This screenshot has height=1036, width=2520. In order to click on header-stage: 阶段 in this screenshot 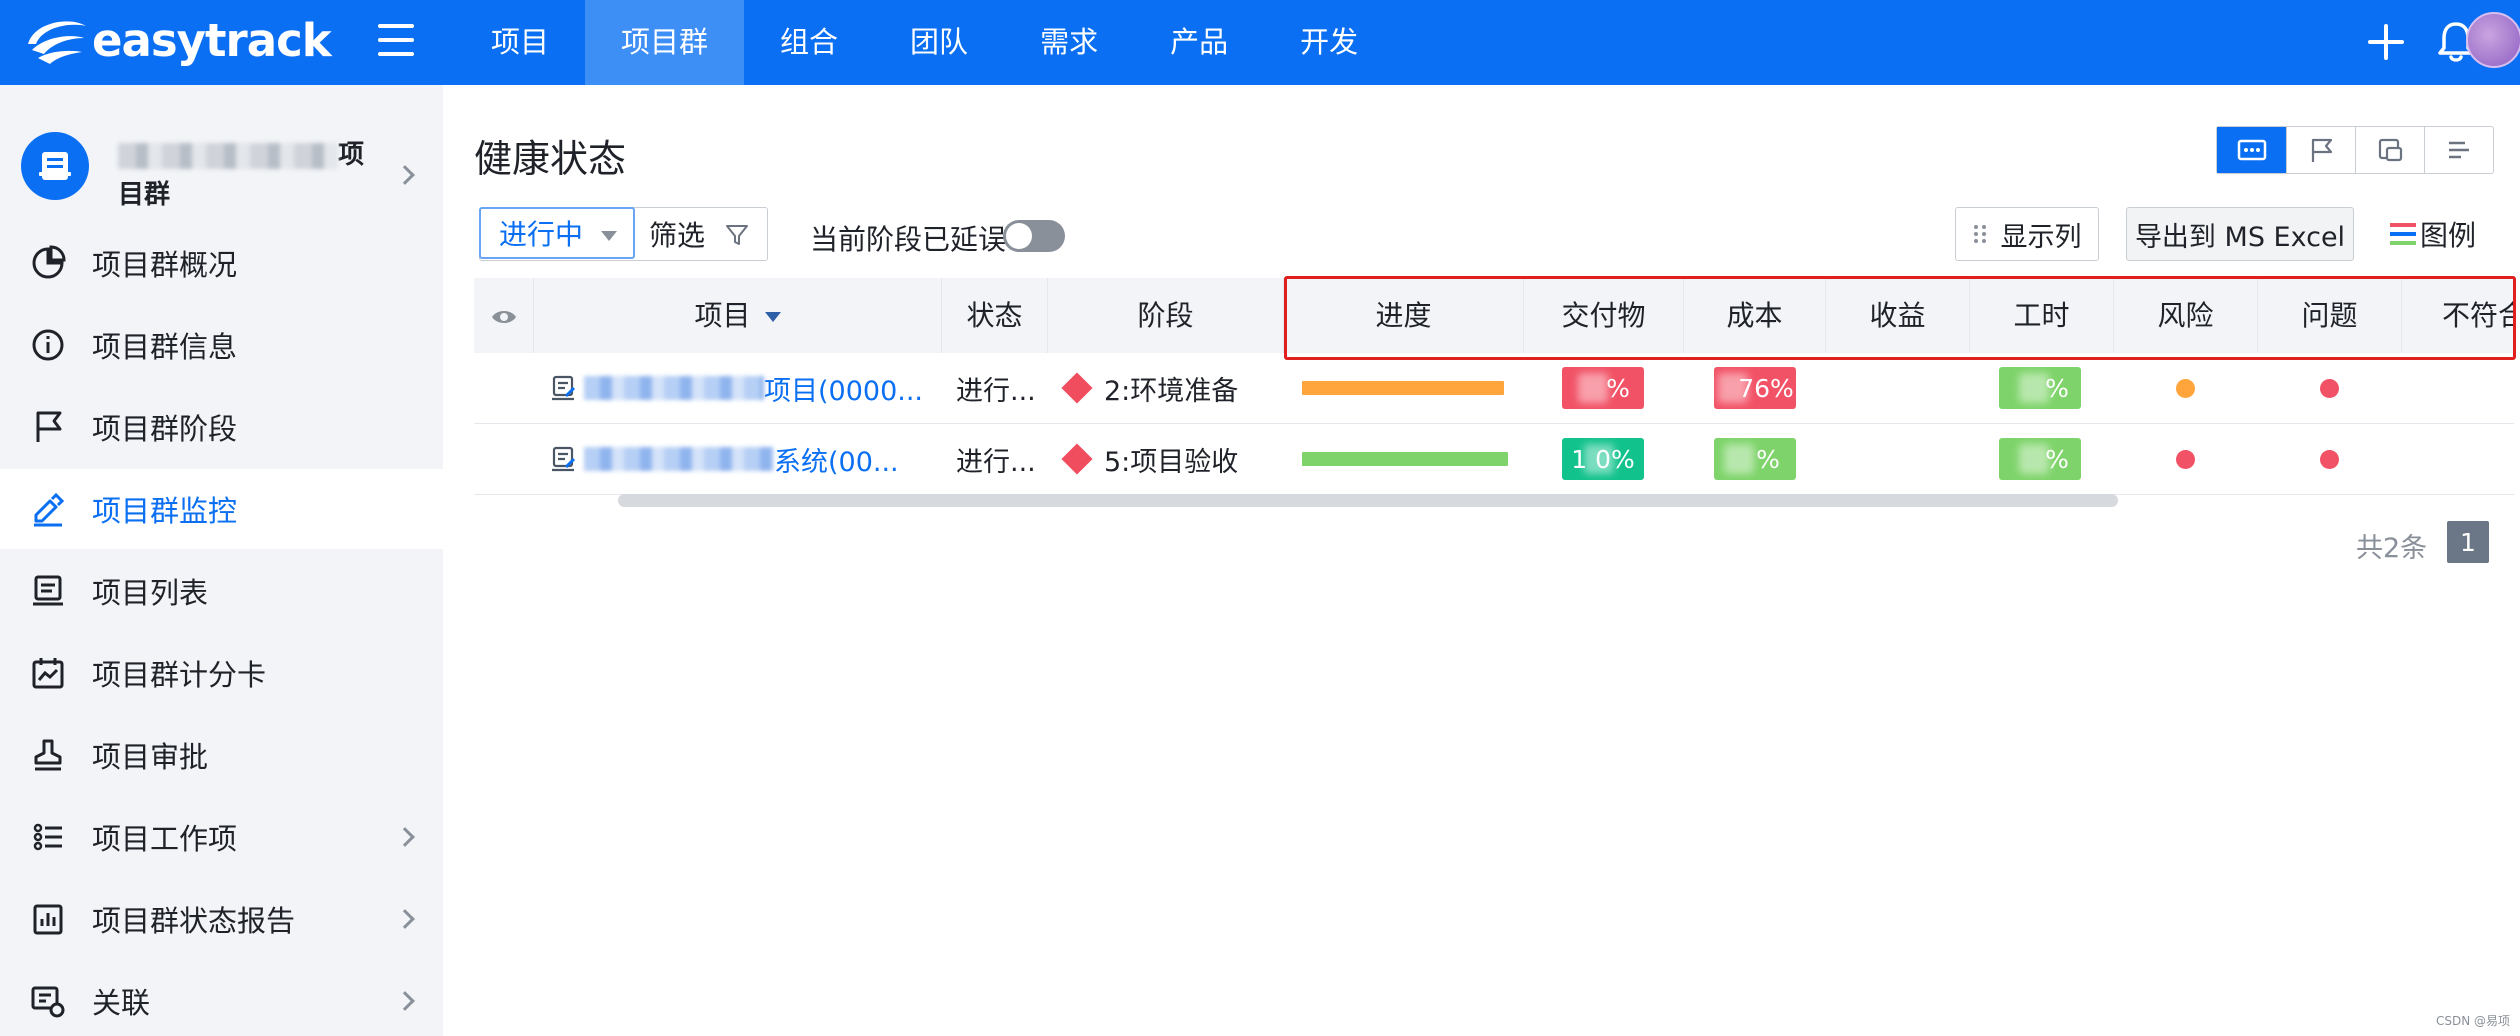, I will do `click(1166, 315)`.